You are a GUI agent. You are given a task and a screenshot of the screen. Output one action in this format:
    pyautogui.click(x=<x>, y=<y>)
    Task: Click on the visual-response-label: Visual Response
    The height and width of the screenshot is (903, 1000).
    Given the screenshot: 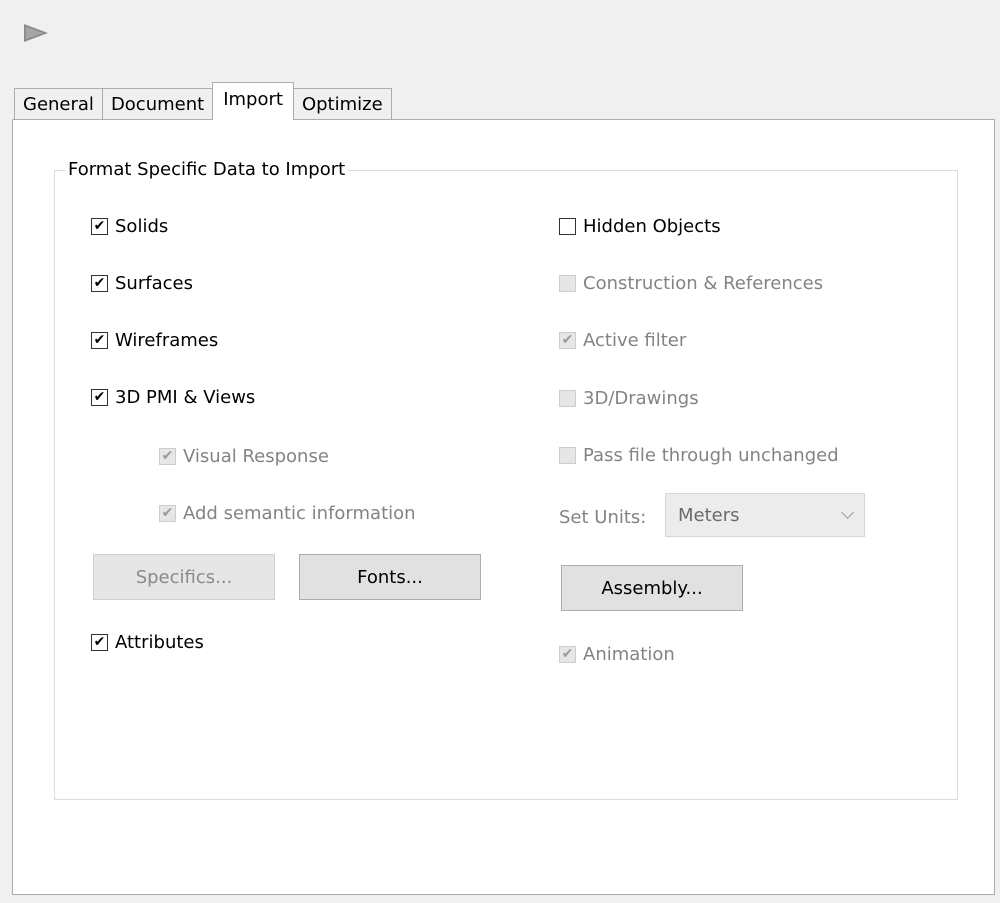 What is the action you would take?
    pyautogui.click(x=256, y=456)
    